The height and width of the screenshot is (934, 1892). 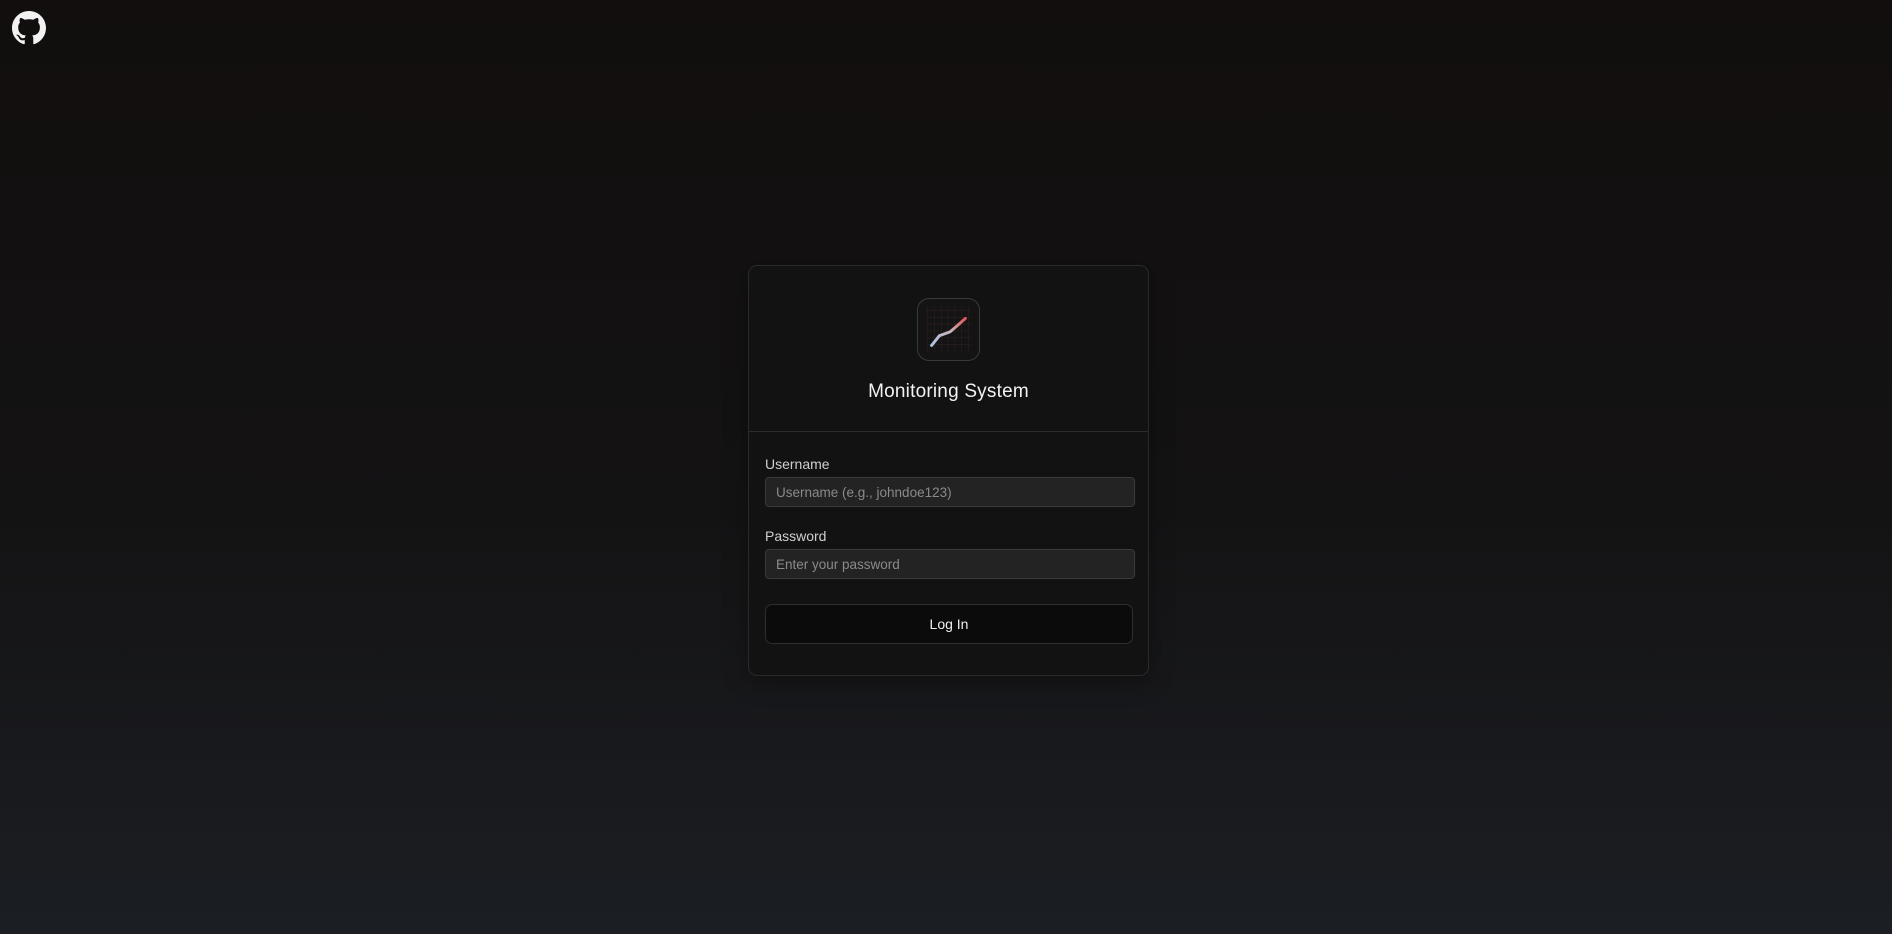 I want to click on line-chart-icon, so click(x=948, y=329).